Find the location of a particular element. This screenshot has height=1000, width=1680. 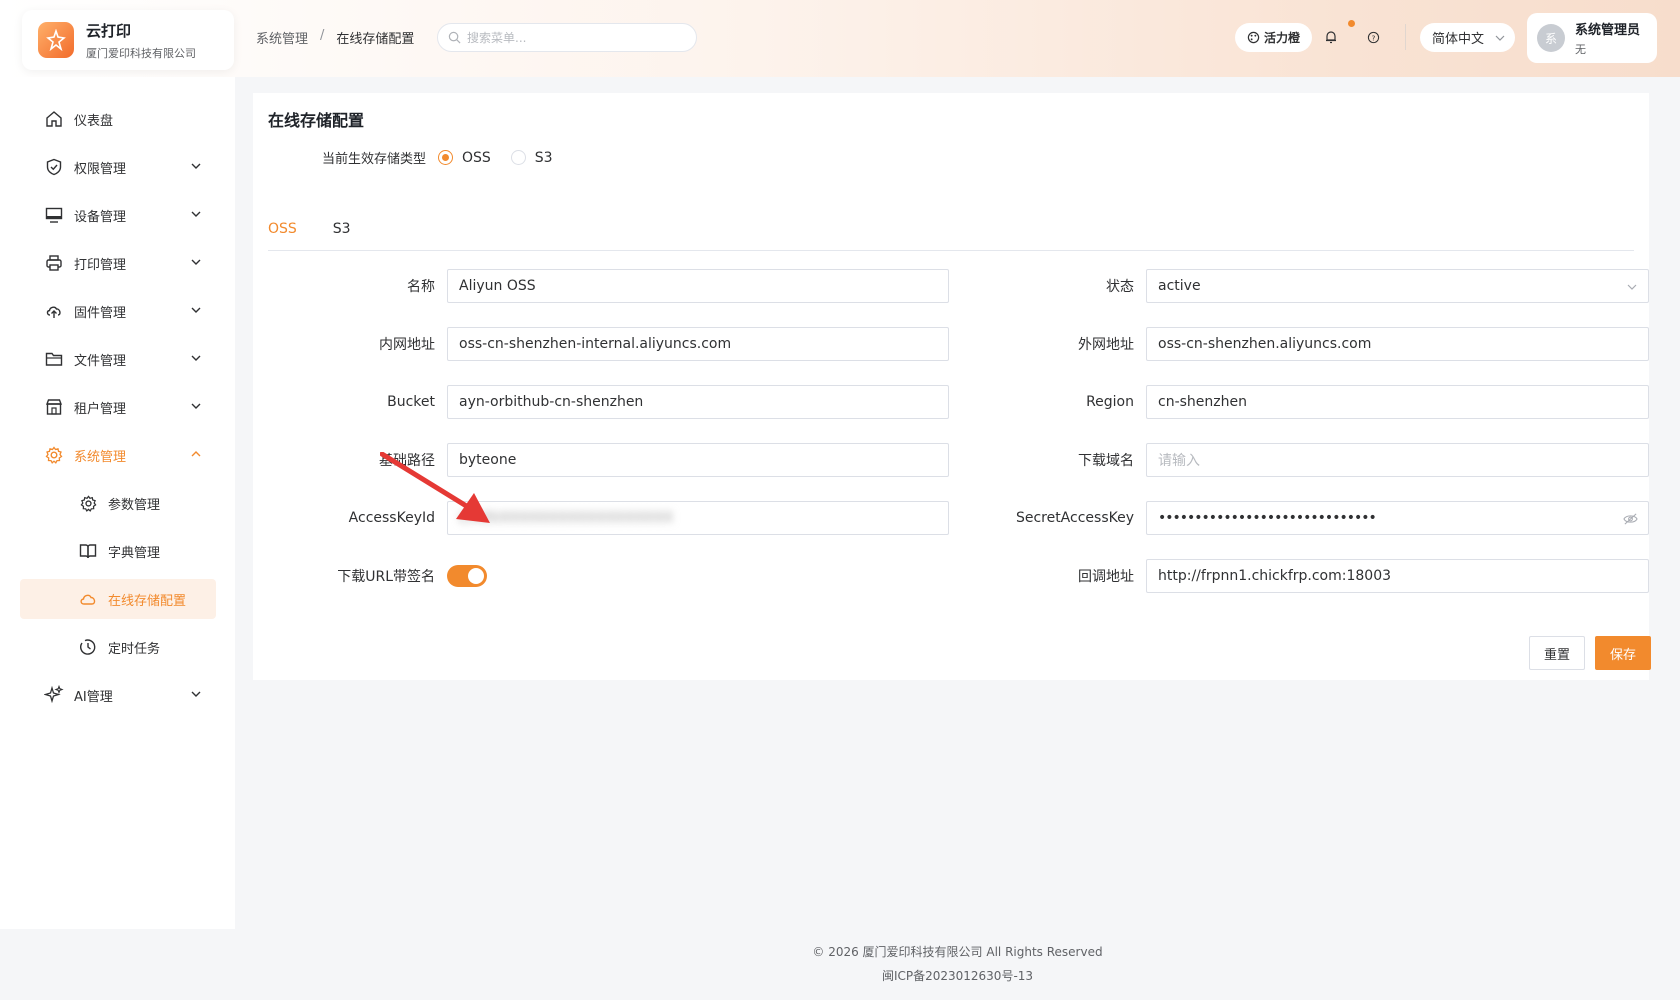

radio-unchecked-icon is located at coordinates (518, 157).